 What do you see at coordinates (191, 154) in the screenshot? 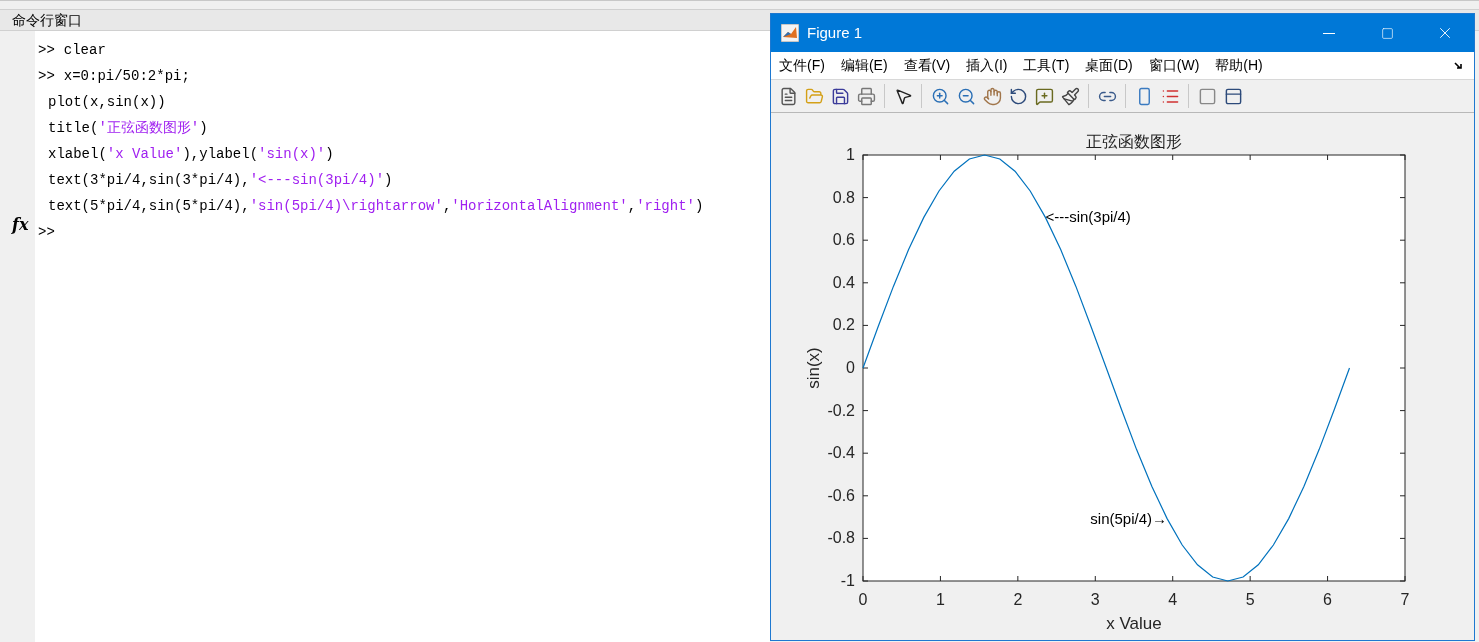
I see `code-line: xlabel('x Value'),ylabel('sin(x)')` at bounding box center [191, 154].